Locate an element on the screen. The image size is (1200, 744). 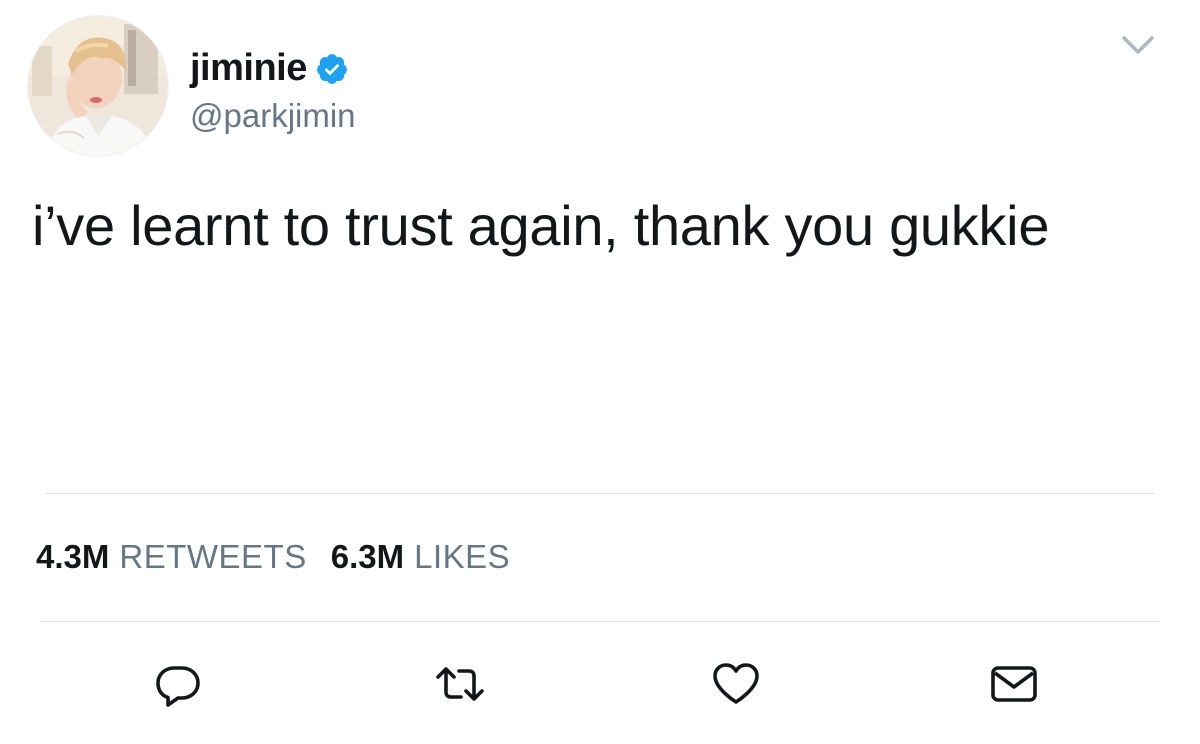
user-handle: @parkjimin is located at coordinates (273, 116).